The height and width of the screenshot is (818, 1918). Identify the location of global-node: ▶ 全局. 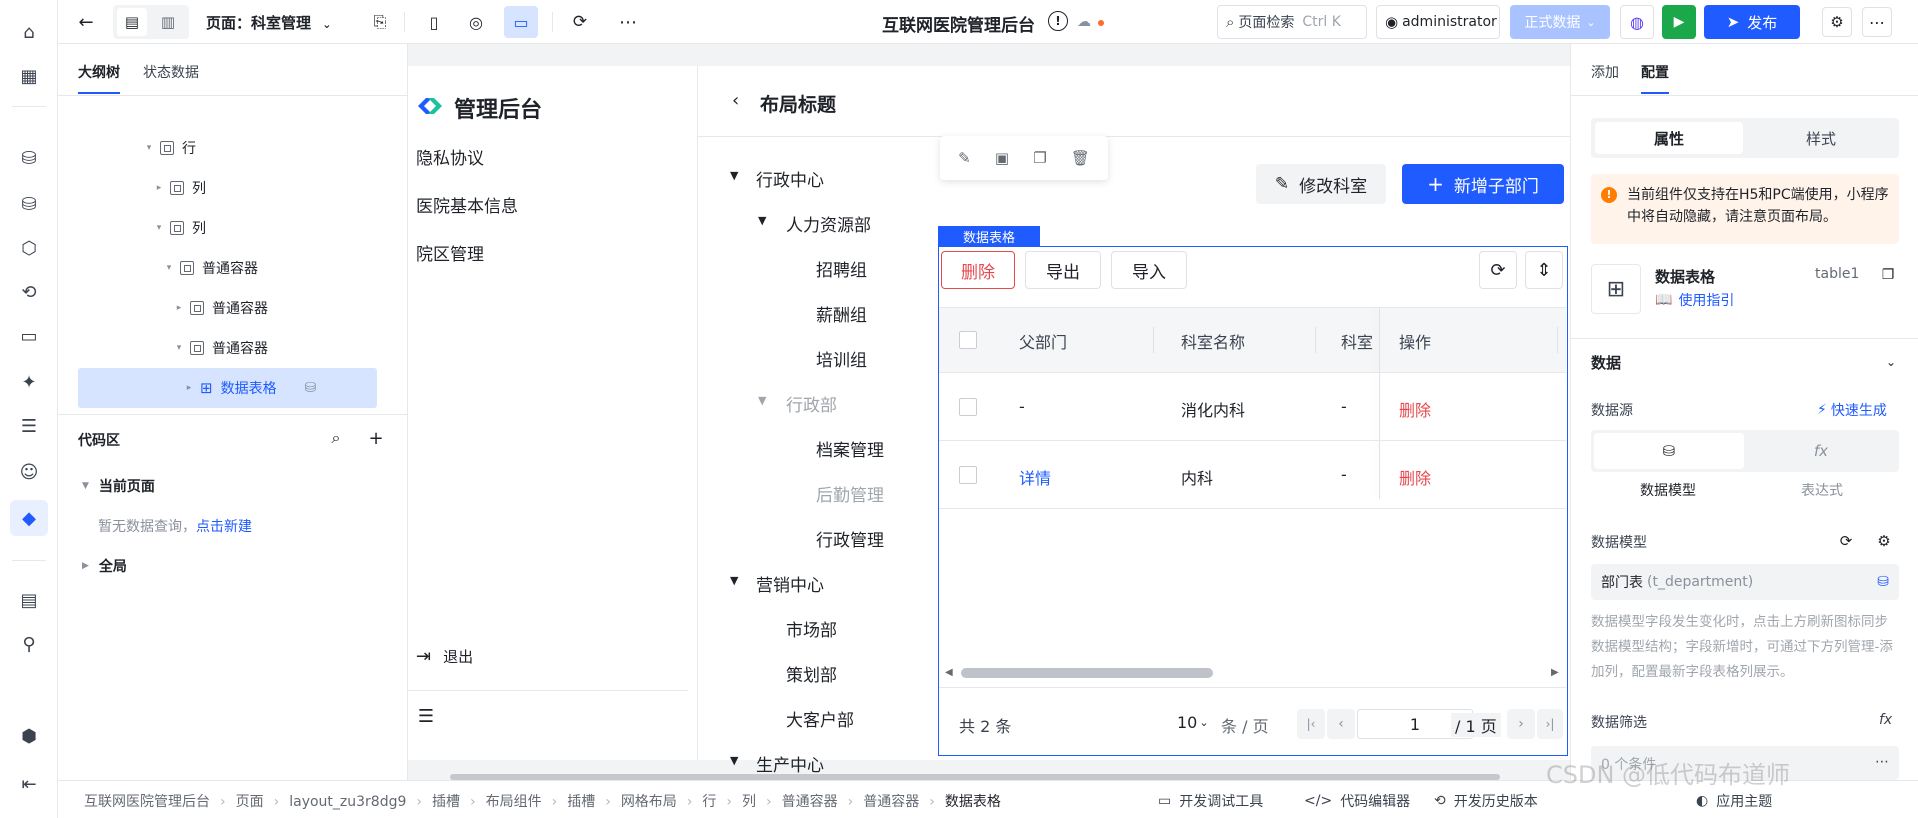
(104, 566).